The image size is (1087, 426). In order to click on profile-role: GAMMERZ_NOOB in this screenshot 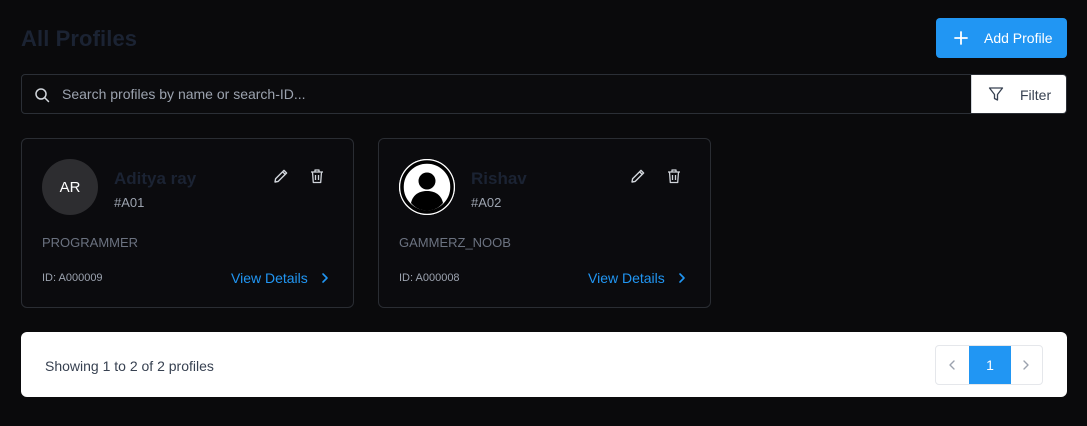, I will do `click(455, 242)`.